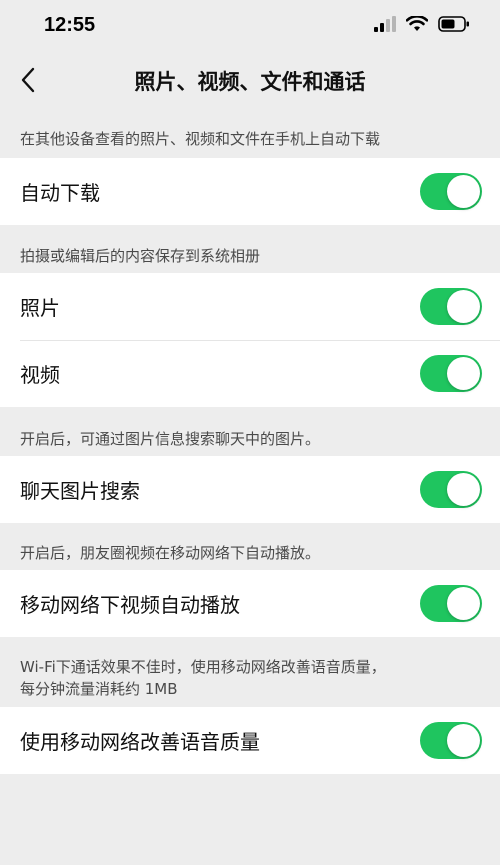 This screenshot has width=500, height=865. I want to click on chat-image-search-toggle, so click(451, 489).